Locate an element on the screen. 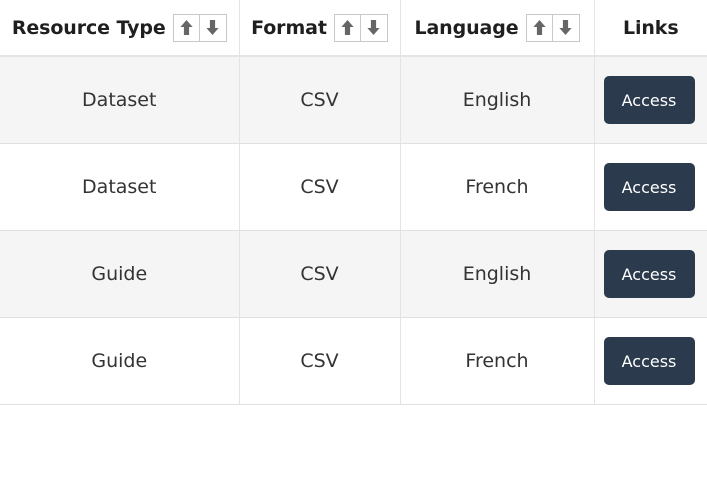 The height and width of the screenshot is (503, 707). sort-descending-button-language is located at coordinates (566, 27).